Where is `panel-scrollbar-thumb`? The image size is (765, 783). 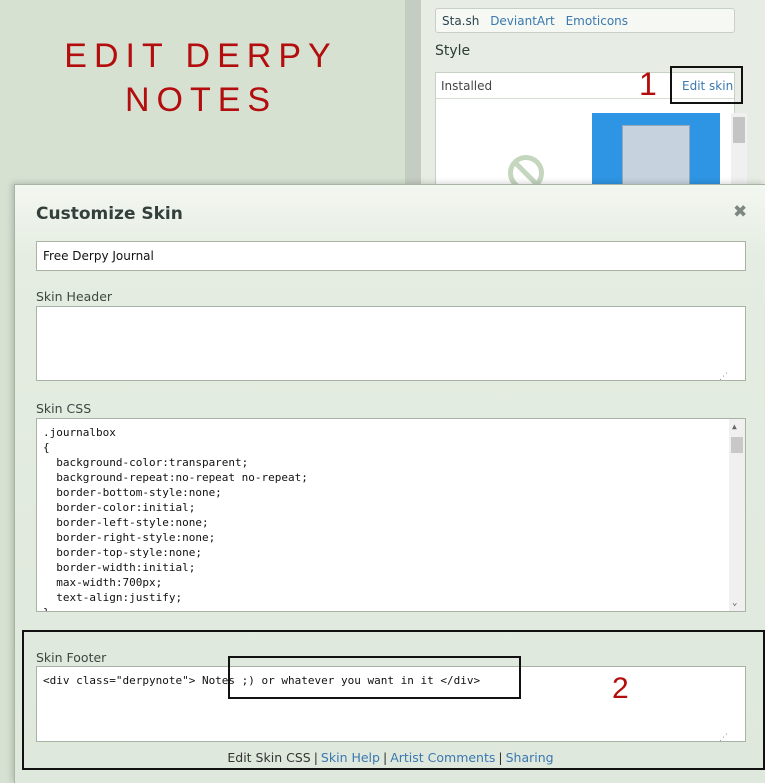
panel-scrollbar-thumb is located at coordinates (739, 130).